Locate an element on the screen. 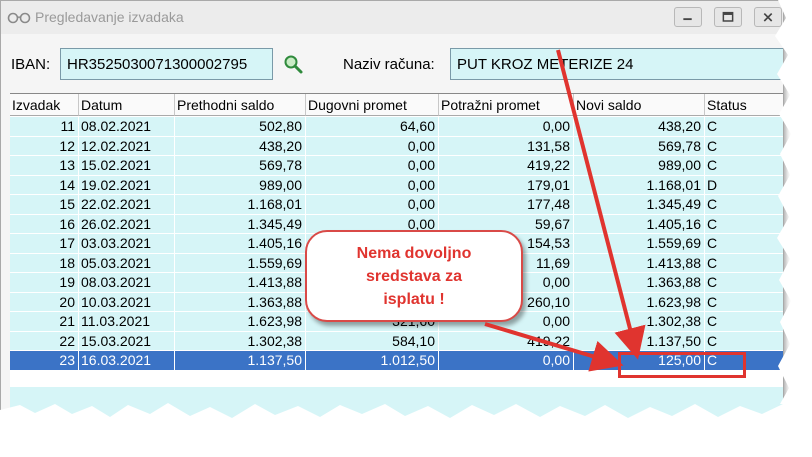  table-cell: 177,48 is located at coordinates (506, 205).